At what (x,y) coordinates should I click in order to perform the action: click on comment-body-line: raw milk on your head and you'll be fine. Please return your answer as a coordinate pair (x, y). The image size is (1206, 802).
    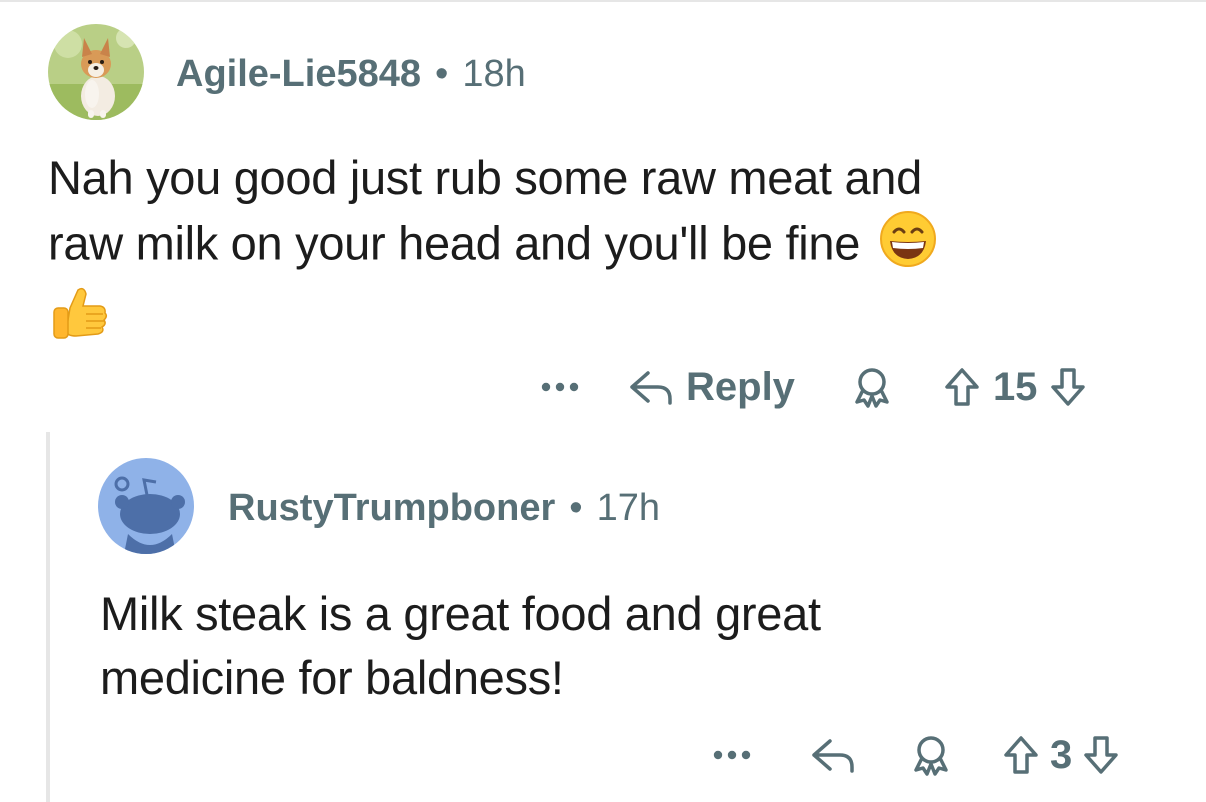
    Looking at the image, I should click on (608, 247).